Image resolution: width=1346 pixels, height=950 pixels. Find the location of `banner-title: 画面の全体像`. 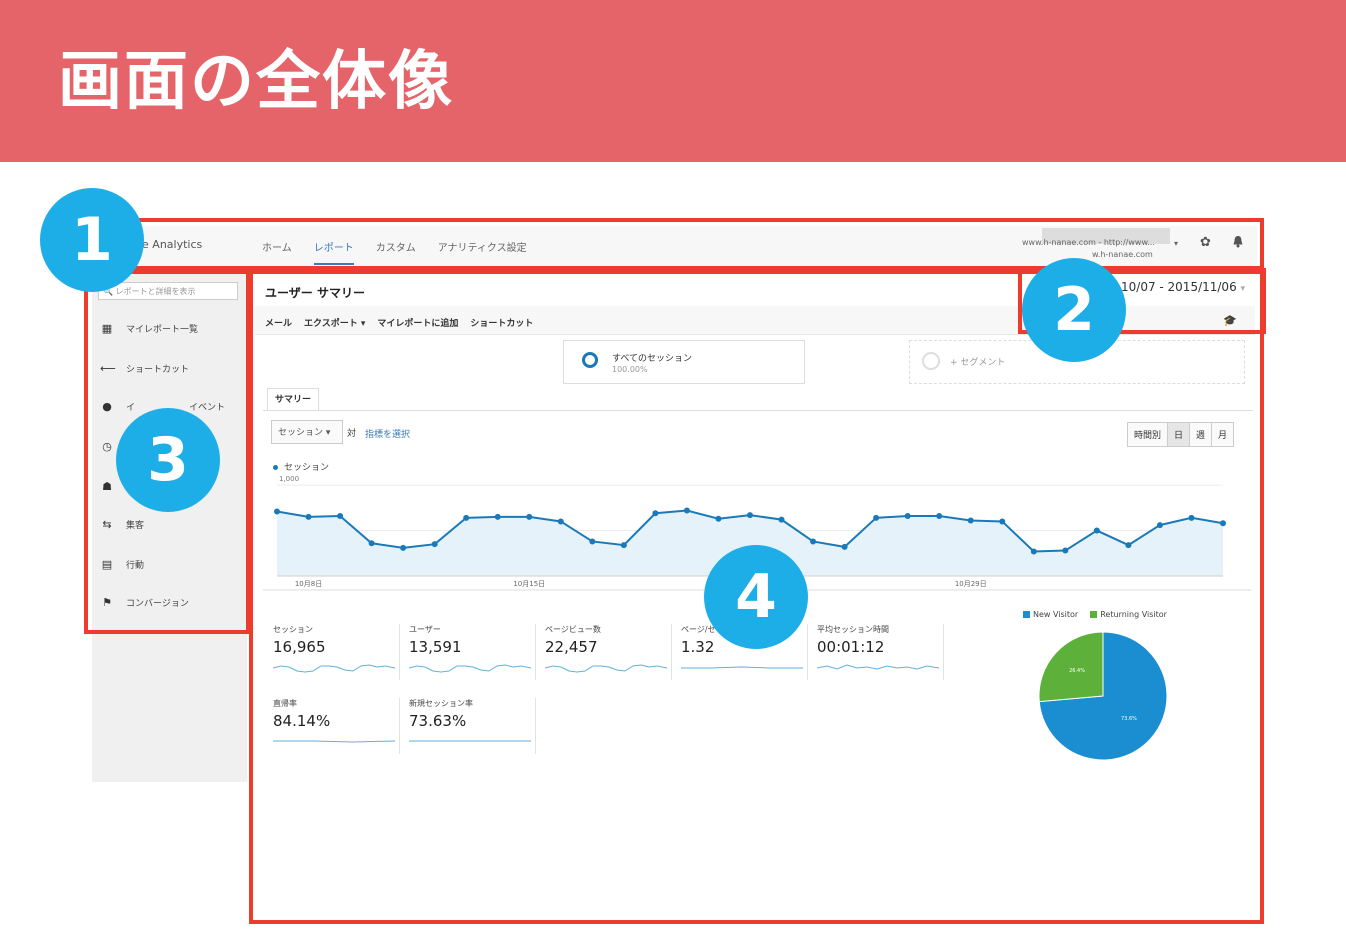

banner-title: 画面の全体像 is located at coordinates (256, 82).